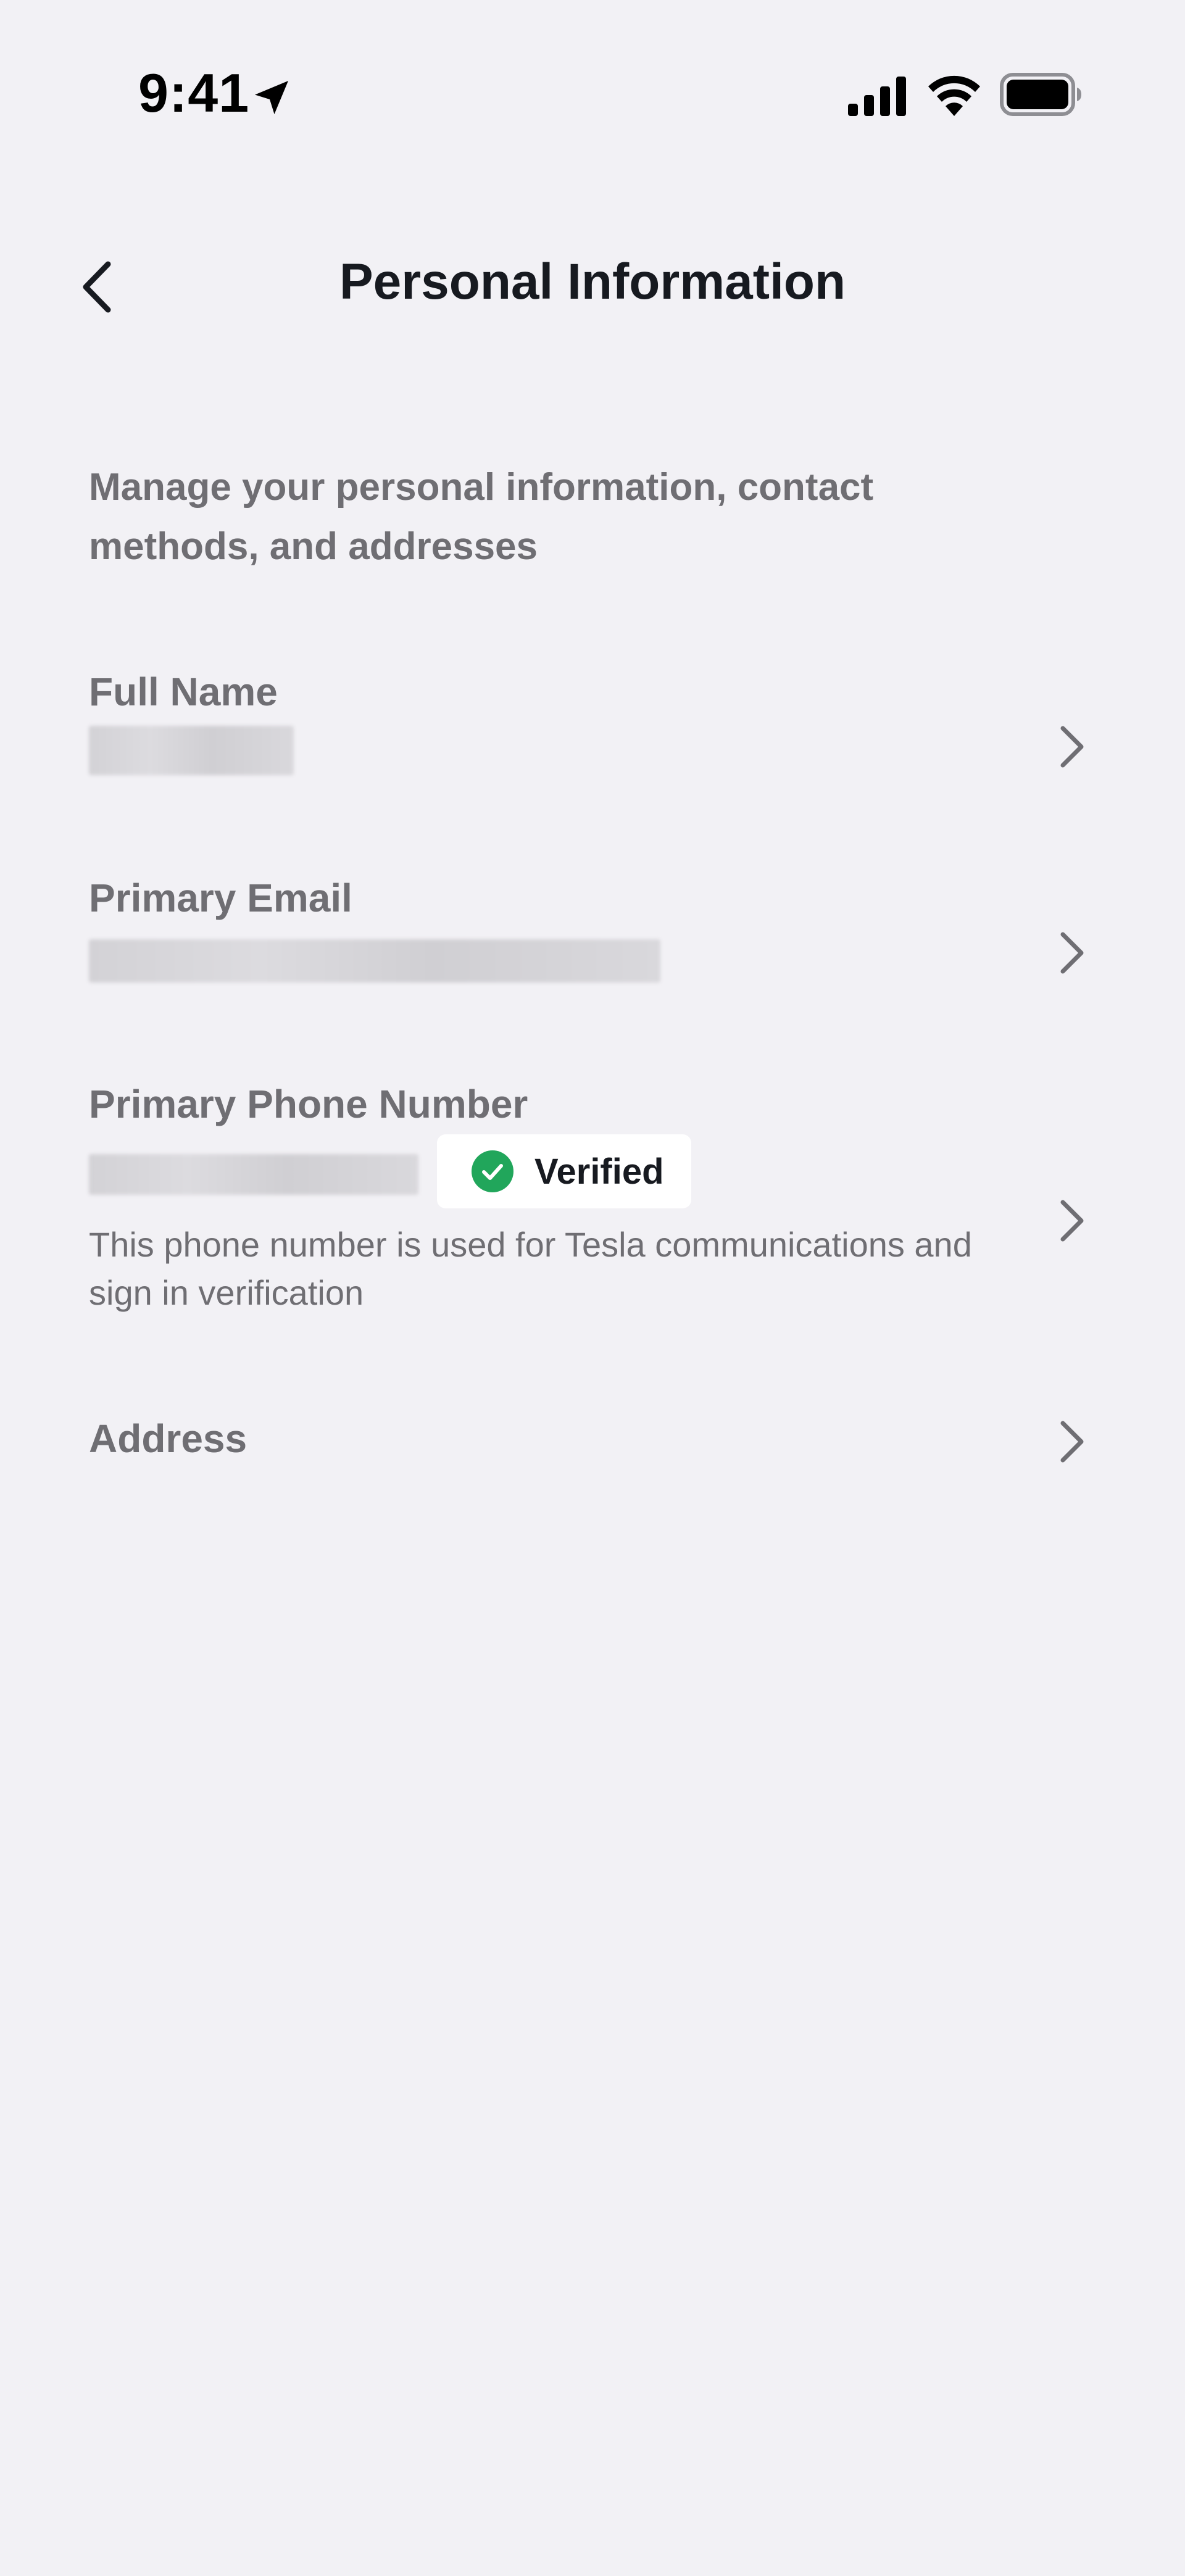 This screenshot has width=1185, height=2576. What do you see at coordinates (191, 750) in the screenshot?
I see `full-name-value-redacted` at bounding box center [191, 750].